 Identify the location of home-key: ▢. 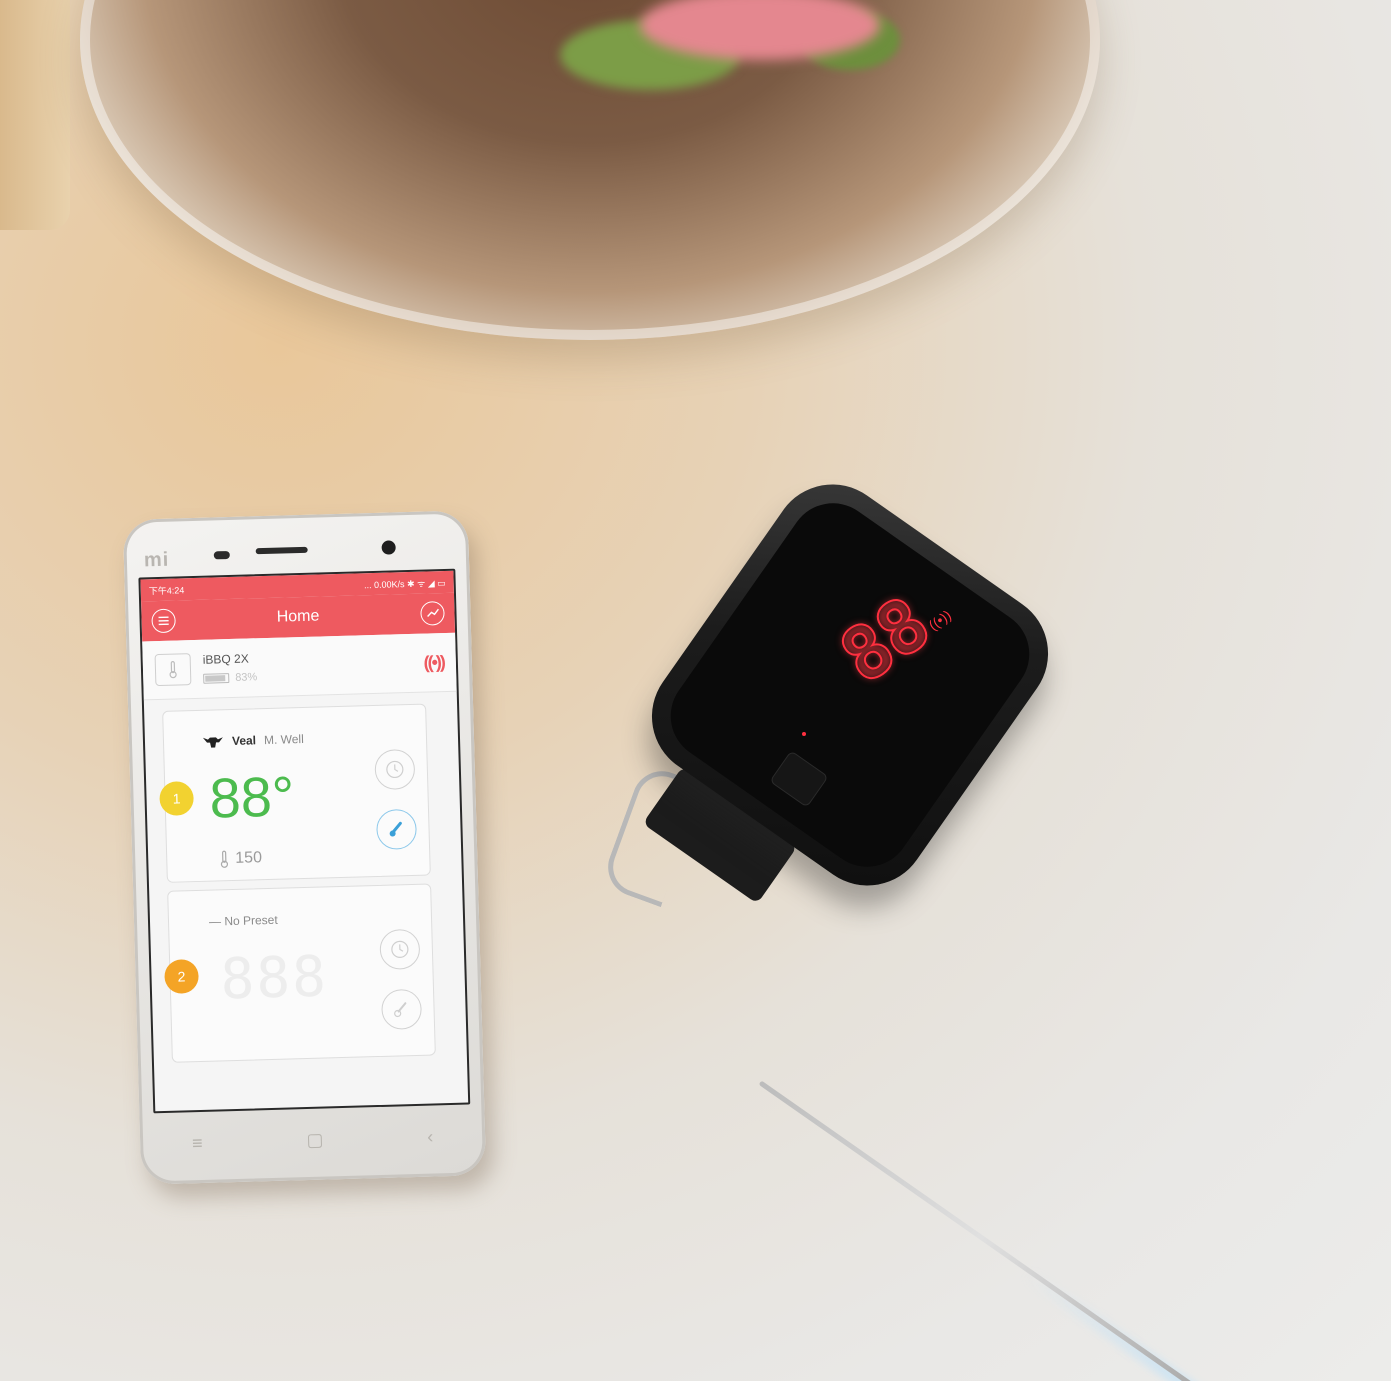
(315, 1139).